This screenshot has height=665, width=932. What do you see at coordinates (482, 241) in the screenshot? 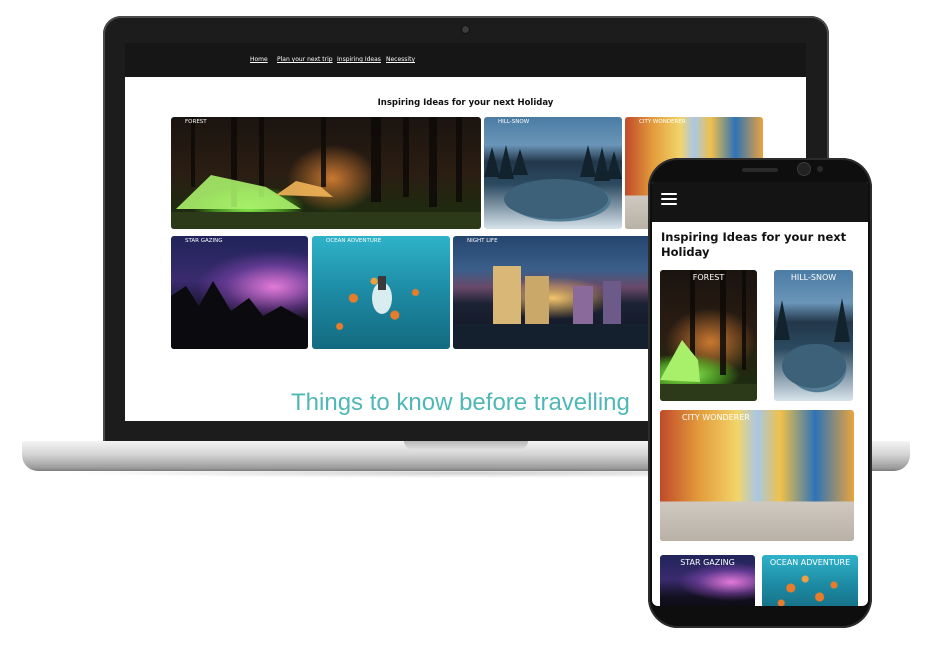
I see `tile-caption: NIGHT LIFE` at bounding box center [482, 241].